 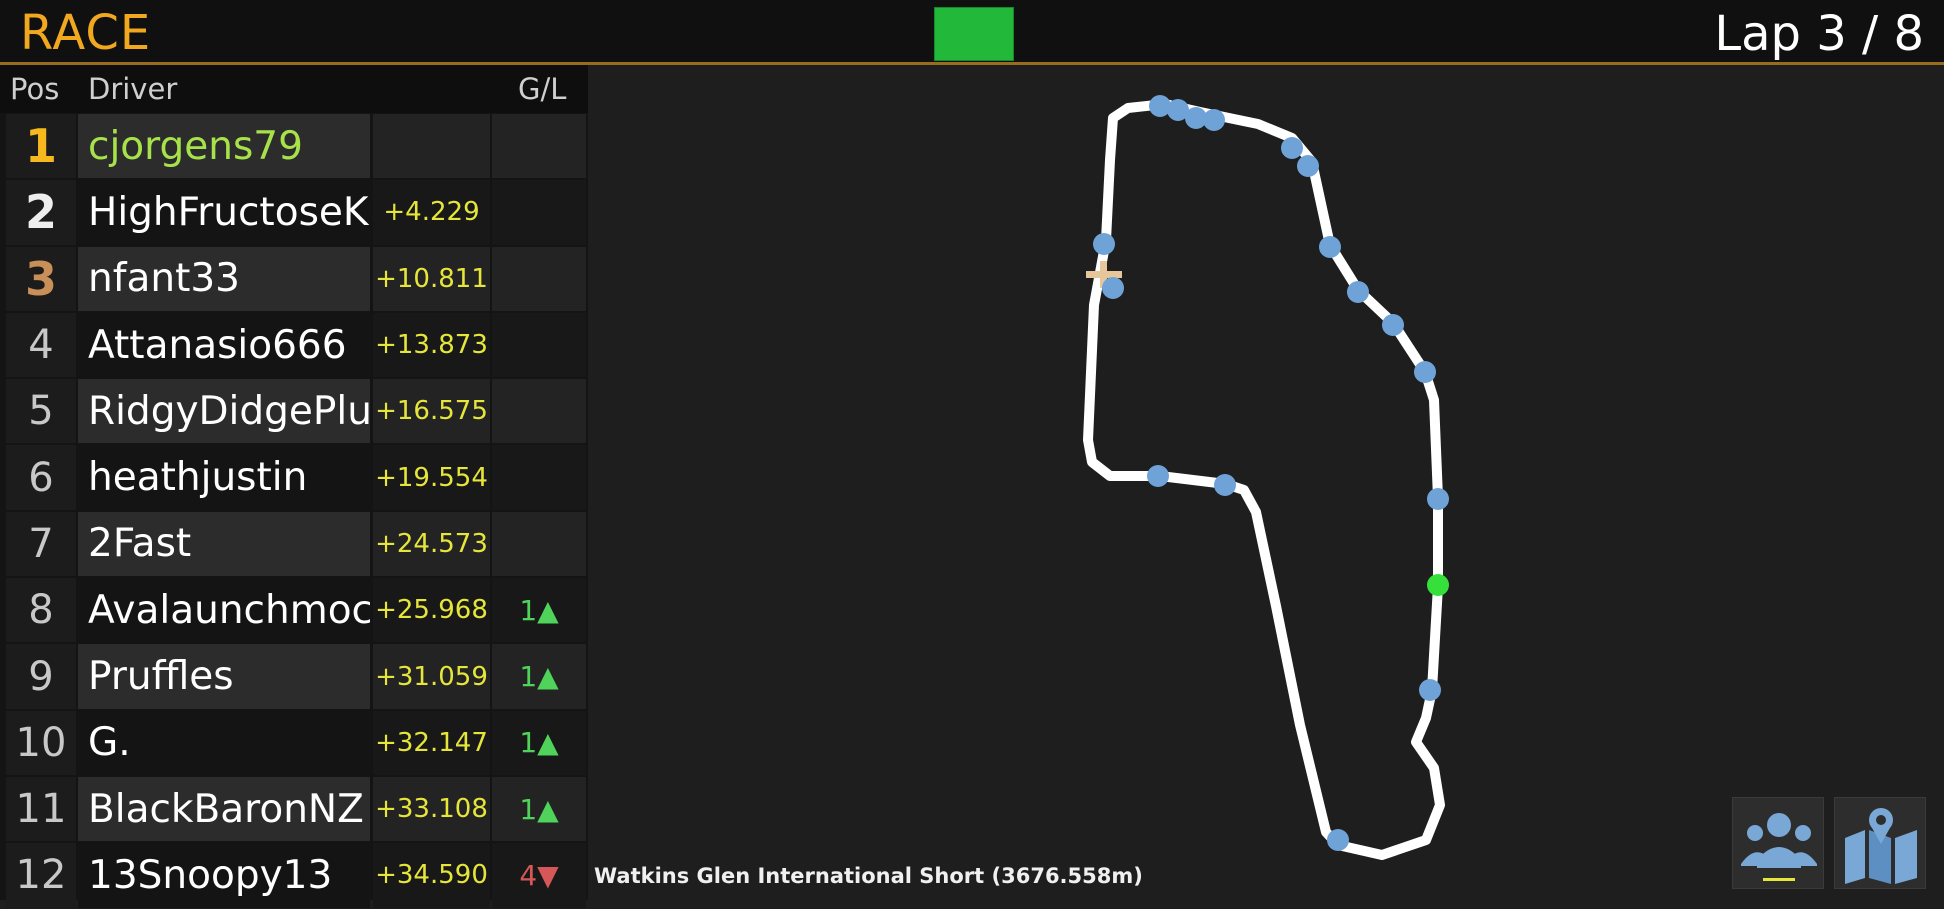 What do you see at coordinates (133, 89) in the screenshot?
I see `driver-column-header: Driver` at bounding box center [133, 89].